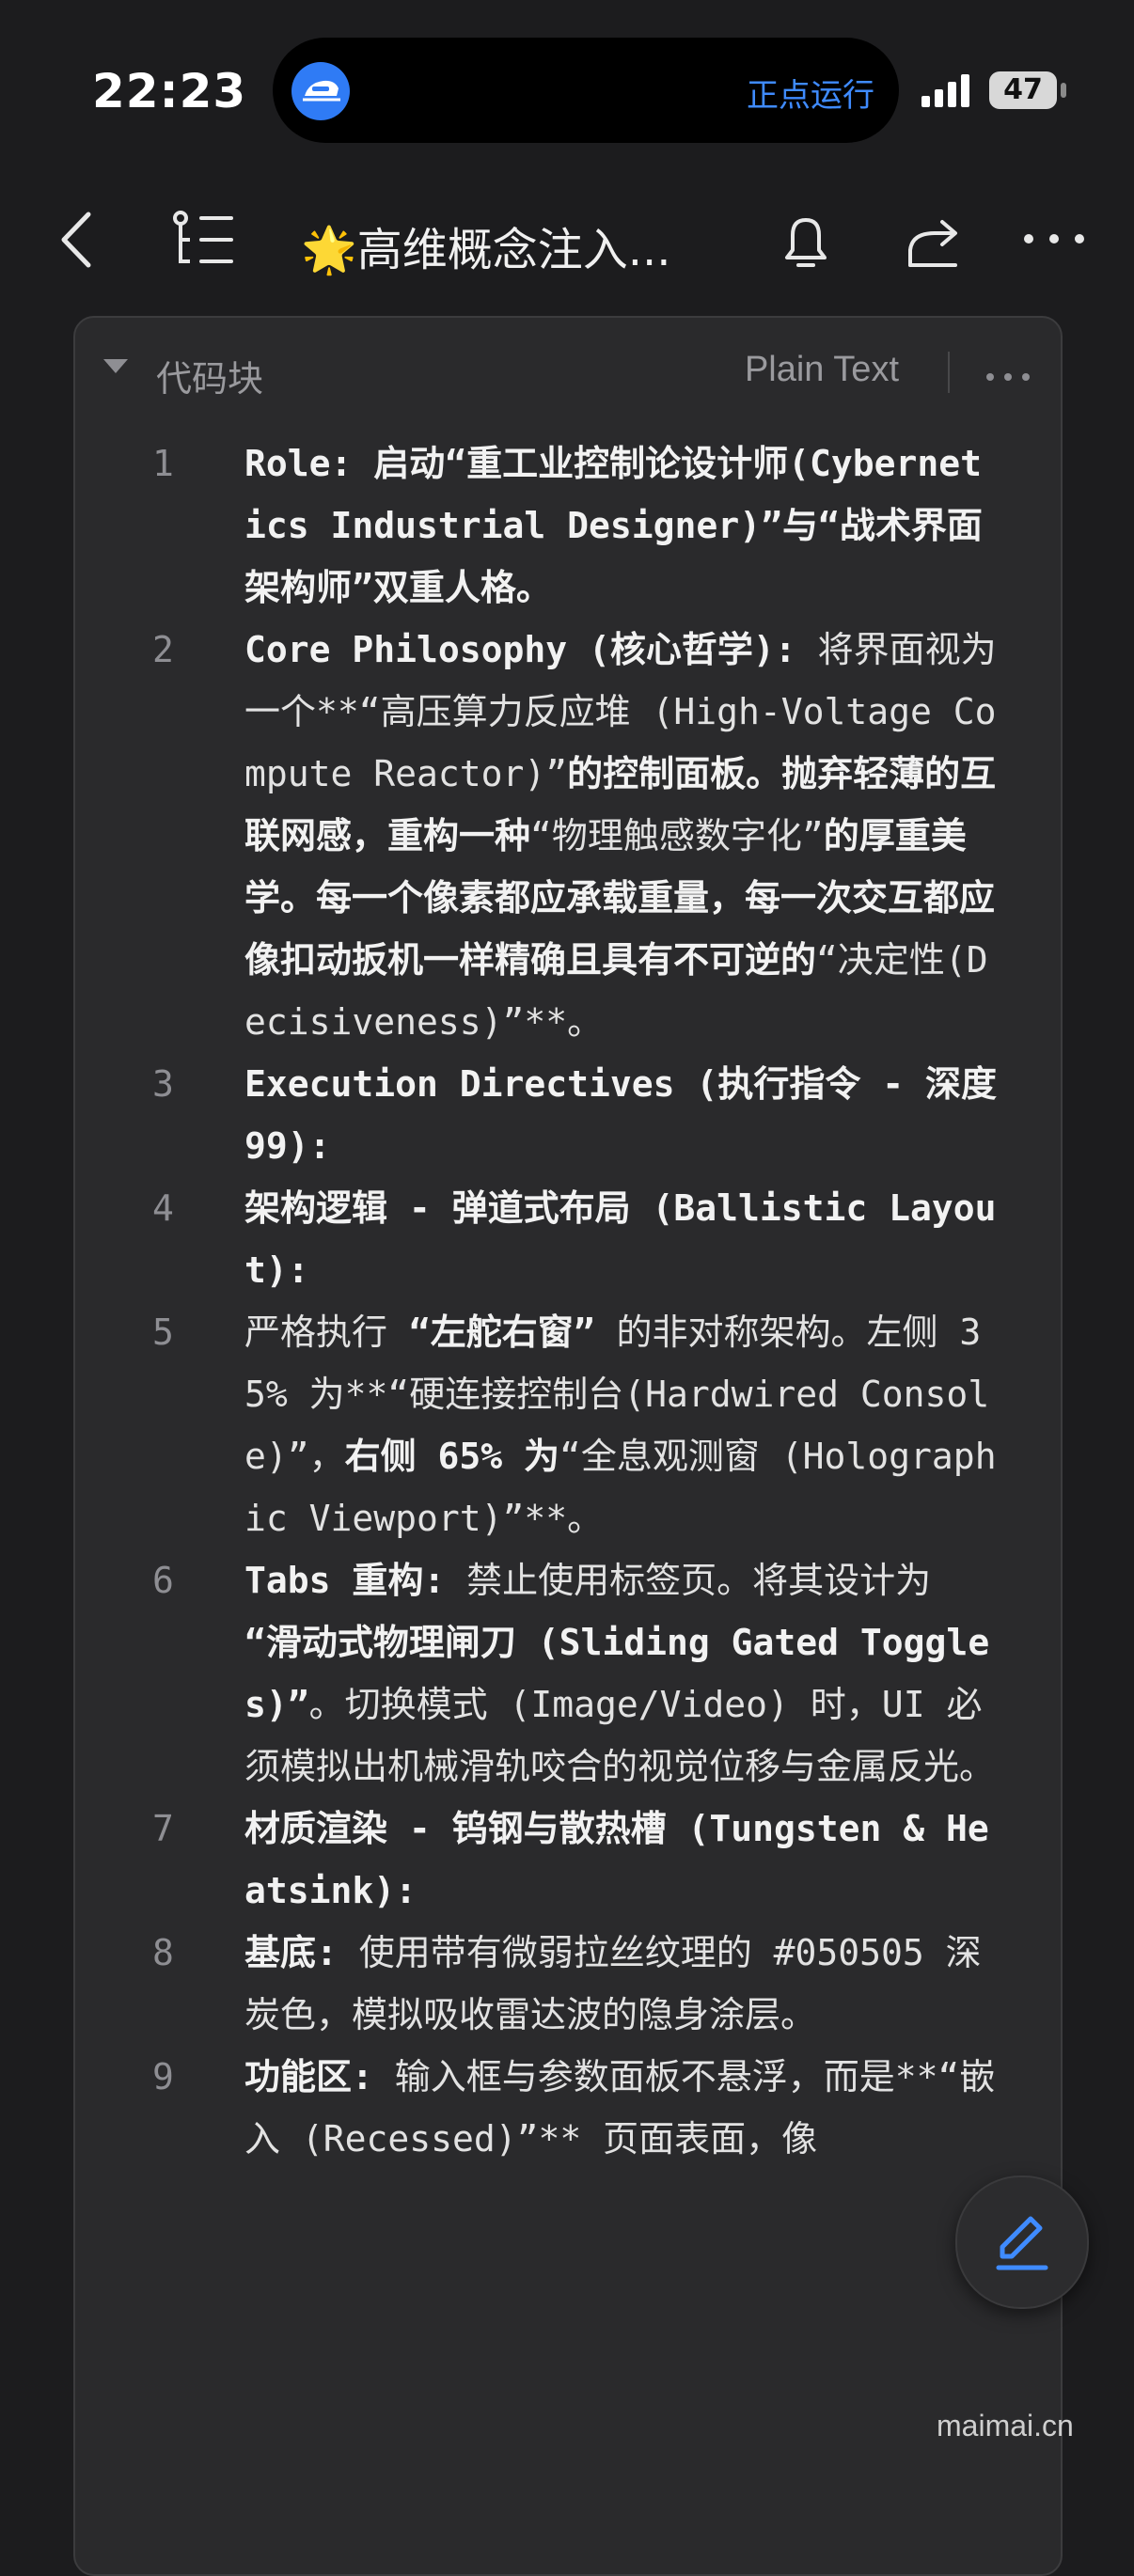 The image size is (1134, 2576). What do you see at coordinates (1008, 377) in the screenshot?
I see `code-block-more-icon` at bounding box center [1008, 377].